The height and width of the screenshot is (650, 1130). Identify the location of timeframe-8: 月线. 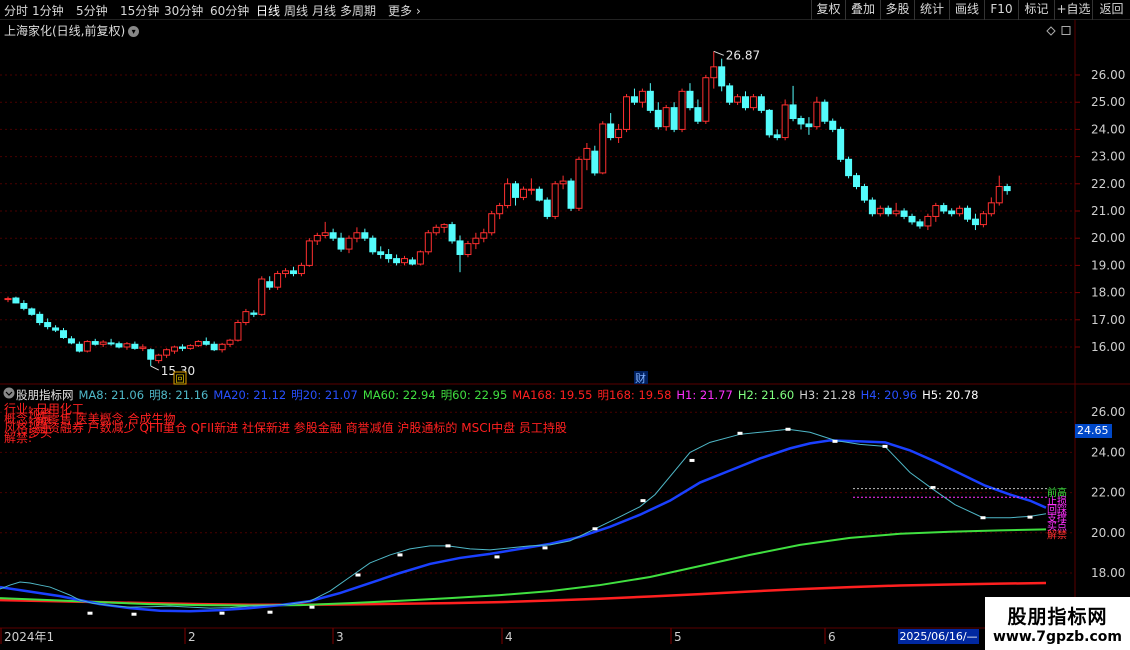
(324, 10).